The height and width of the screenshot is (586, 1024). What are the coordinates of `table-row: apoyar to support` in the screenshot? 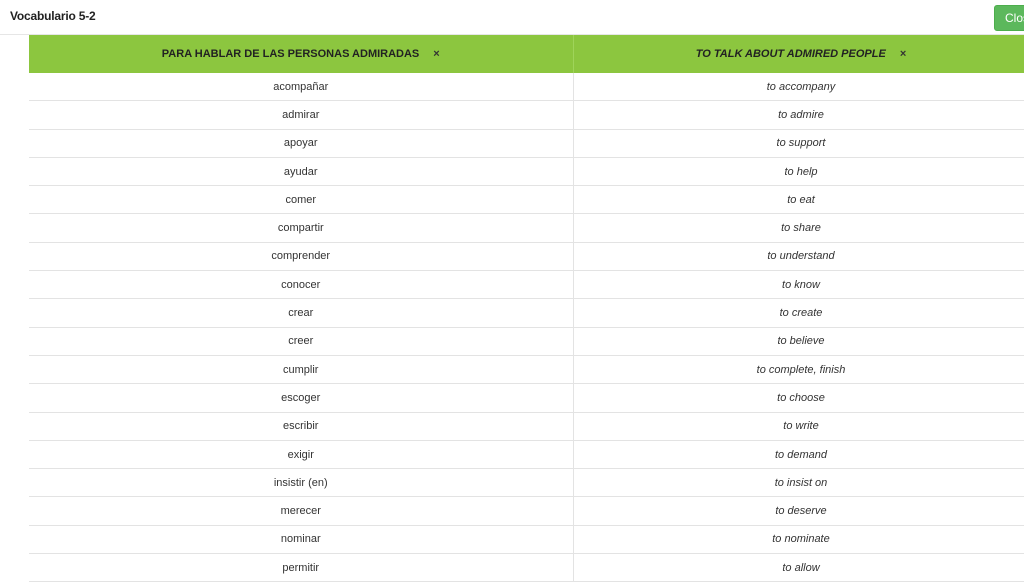 It's located at (526, 143).